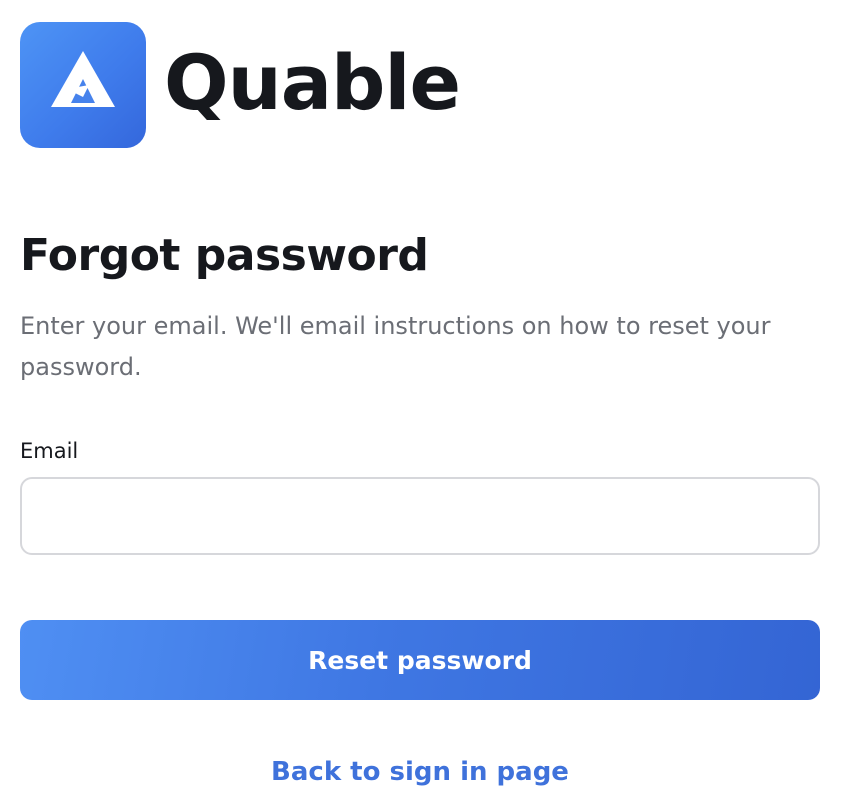  I want to click on email-field, so click(420, 516).